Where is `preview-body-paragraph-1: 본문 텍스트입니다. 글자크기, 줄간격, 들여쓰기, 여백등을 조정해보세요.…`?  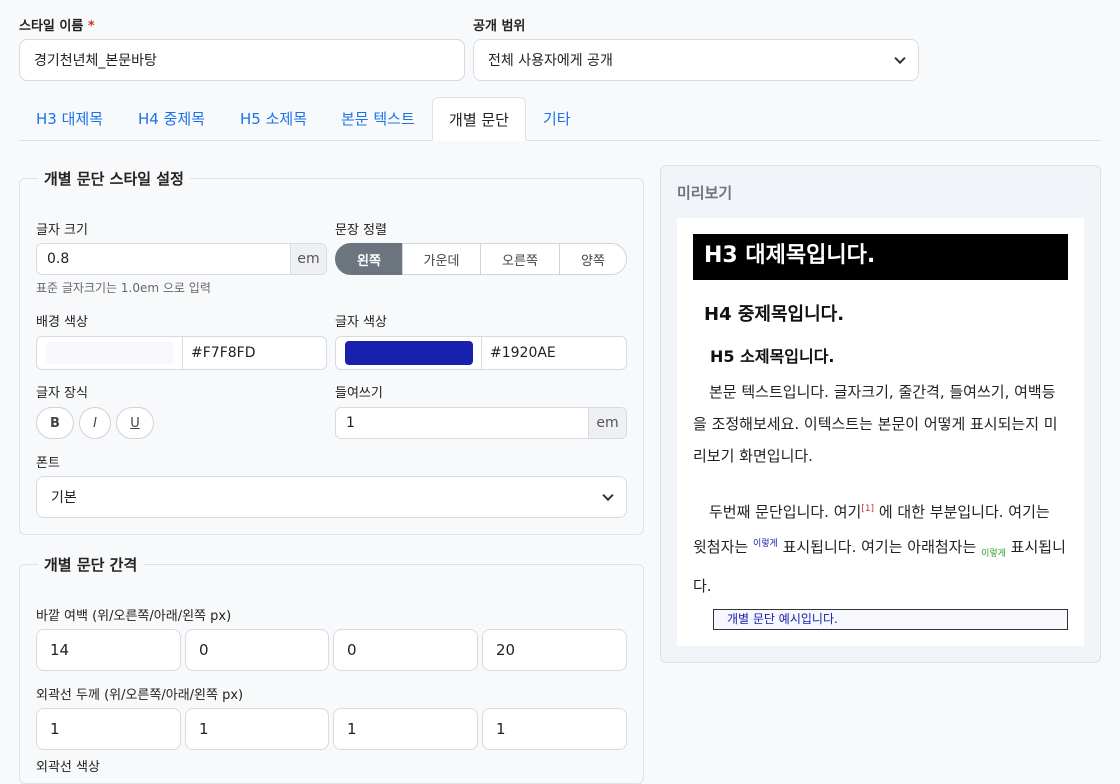
preview-body-paragraph-1: 본문 텍스트입니다. 글자크기, 줄간격, 들여쓰기, 여백등을 조정해보세요.… is located at coordinates (875, 424).